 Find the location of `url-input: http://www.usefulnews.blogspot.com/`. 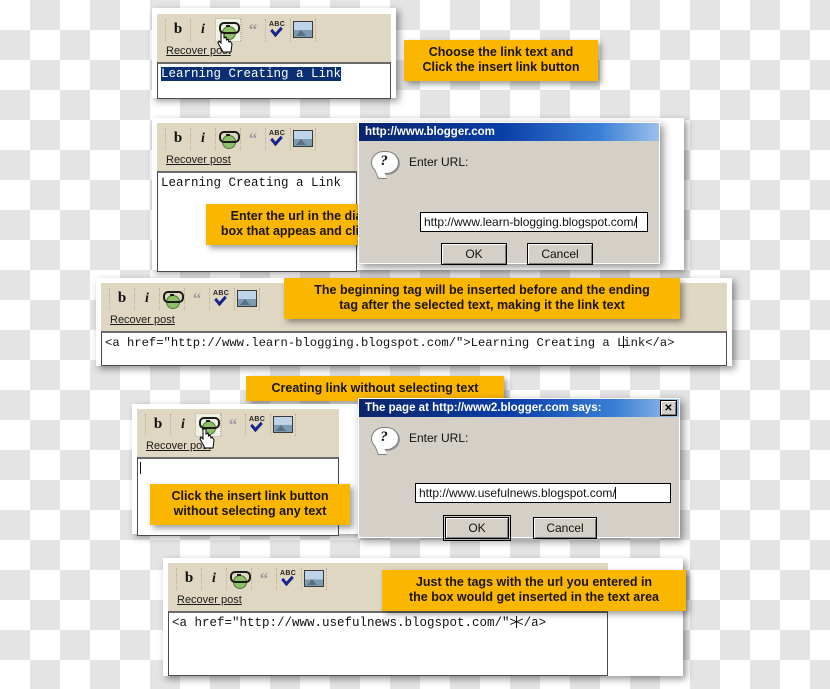

url-input: http://www.usefulnews.blogspot.com/ is located at coordinates (543, 493).